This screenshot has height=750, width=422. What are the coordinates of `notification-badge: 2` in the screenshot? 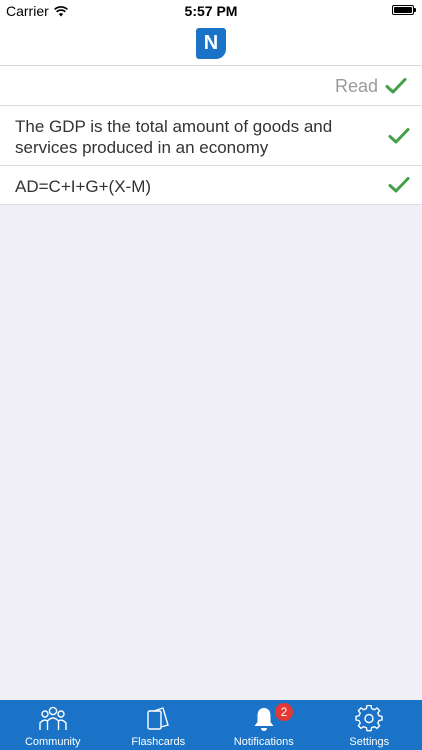 It's located at (284, 712).